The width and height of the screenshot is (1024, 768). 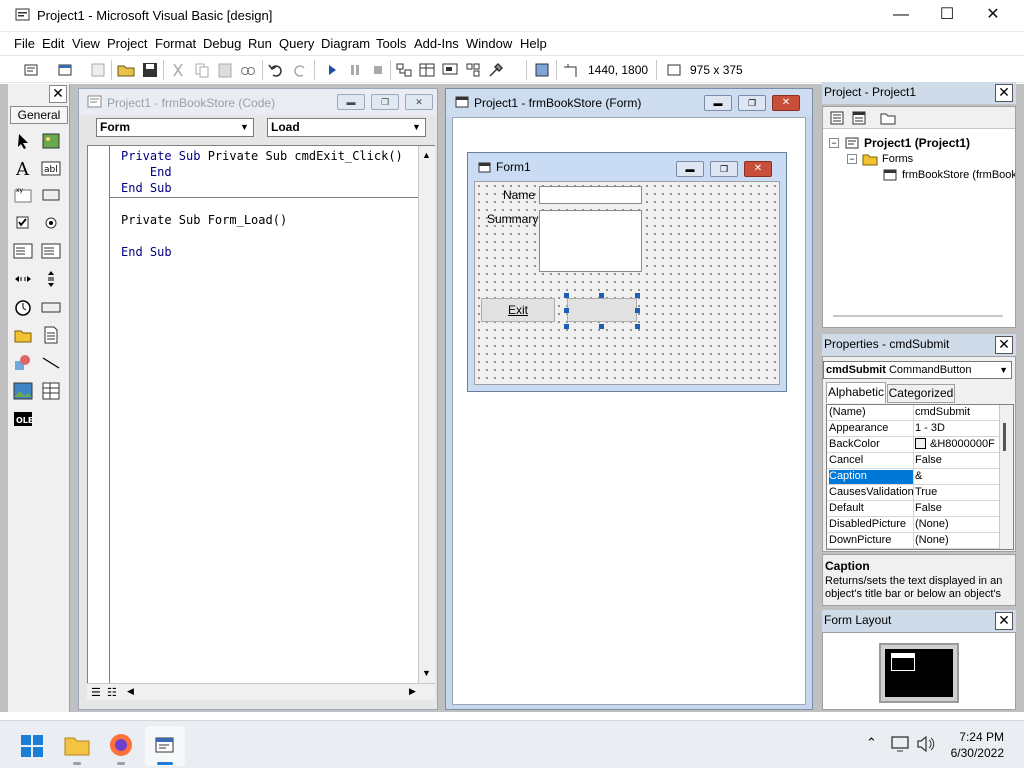 I want to click on form-position-preview, so click(x=903, y=662).